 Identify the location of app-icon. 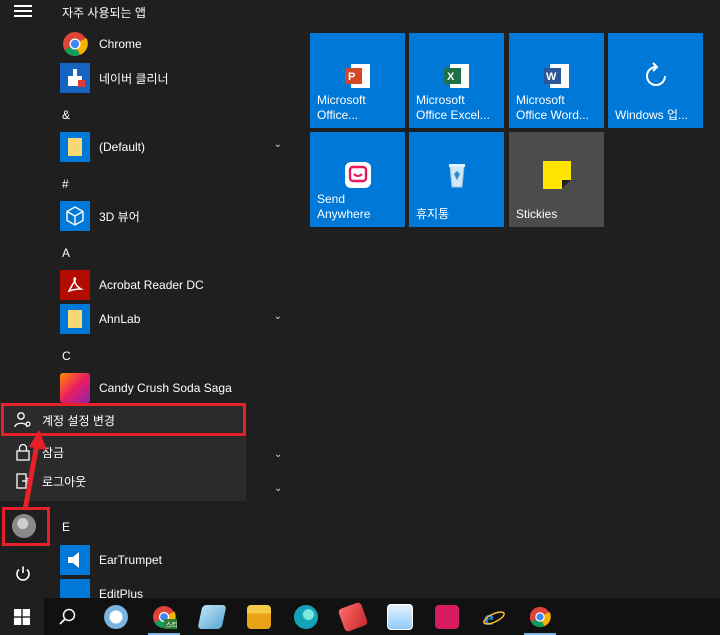
(353, 616).